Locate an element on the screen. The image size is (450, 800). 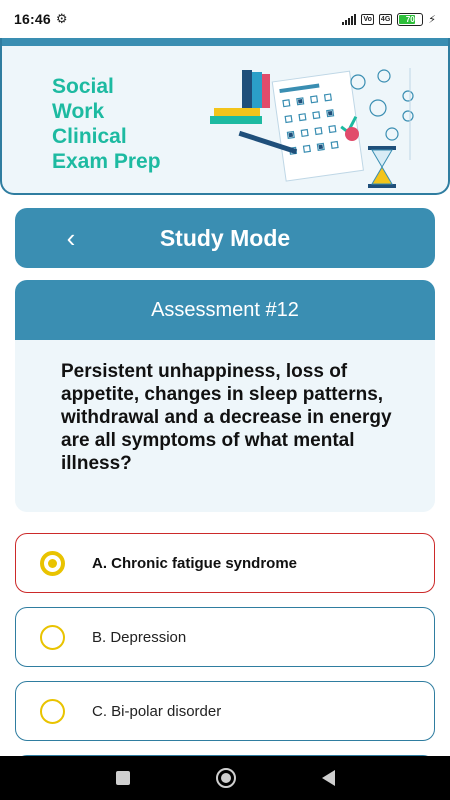
system-nav-bar is located at coordinates (225, 778).